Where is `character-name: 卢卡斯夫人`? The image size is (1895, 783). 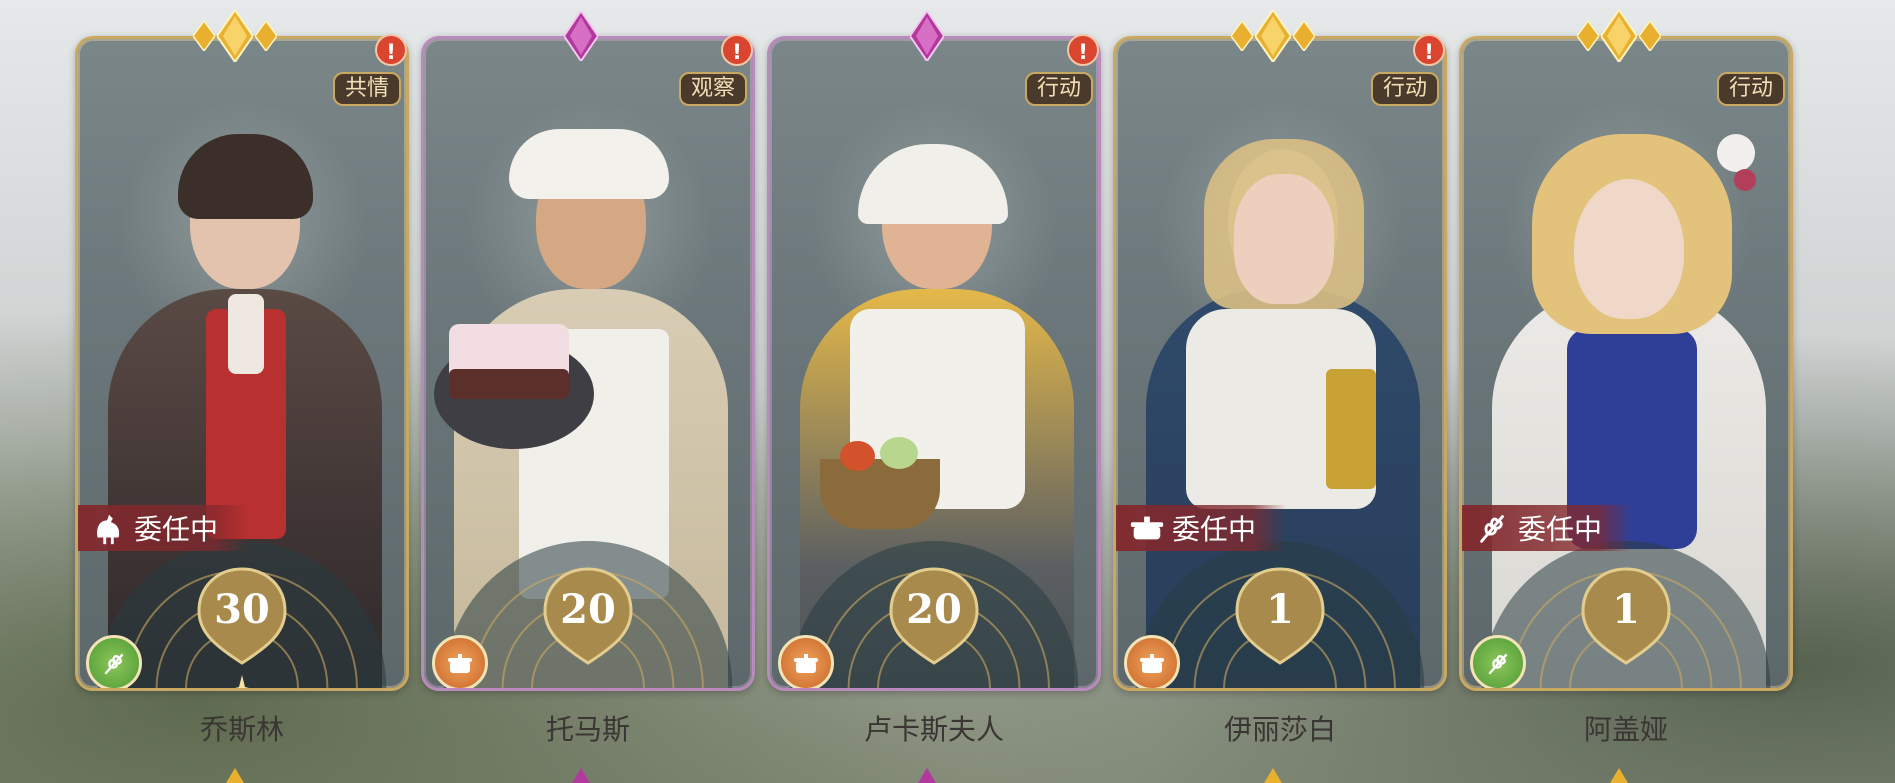 character-name: 卢卡斯夫人 is located at coordinates (933, 729).